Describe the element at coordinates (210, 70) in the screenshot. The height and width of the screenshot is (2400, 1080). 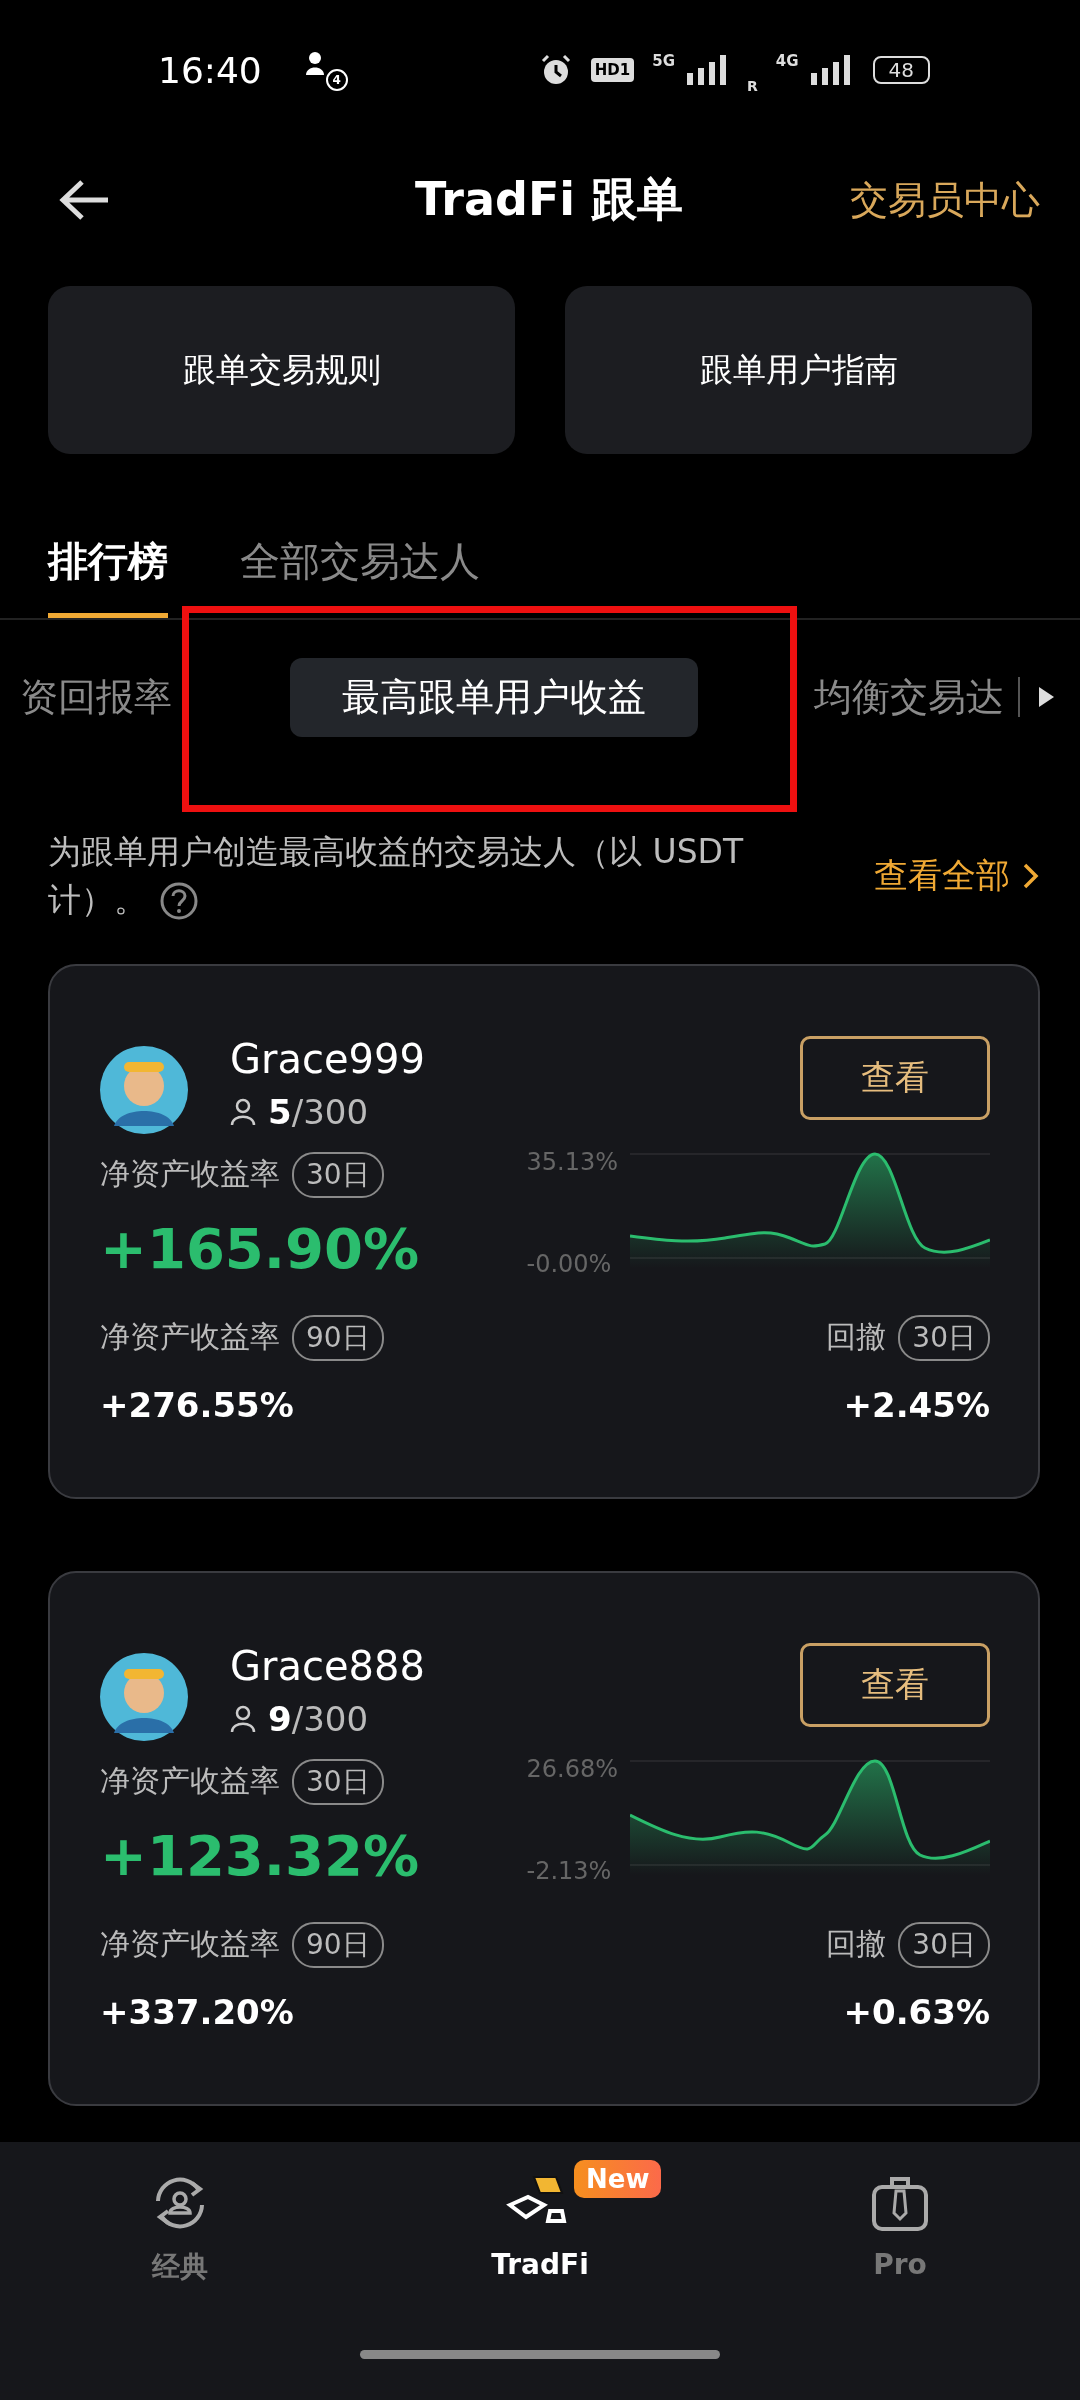
I see `status-time: 16:40` at that location.